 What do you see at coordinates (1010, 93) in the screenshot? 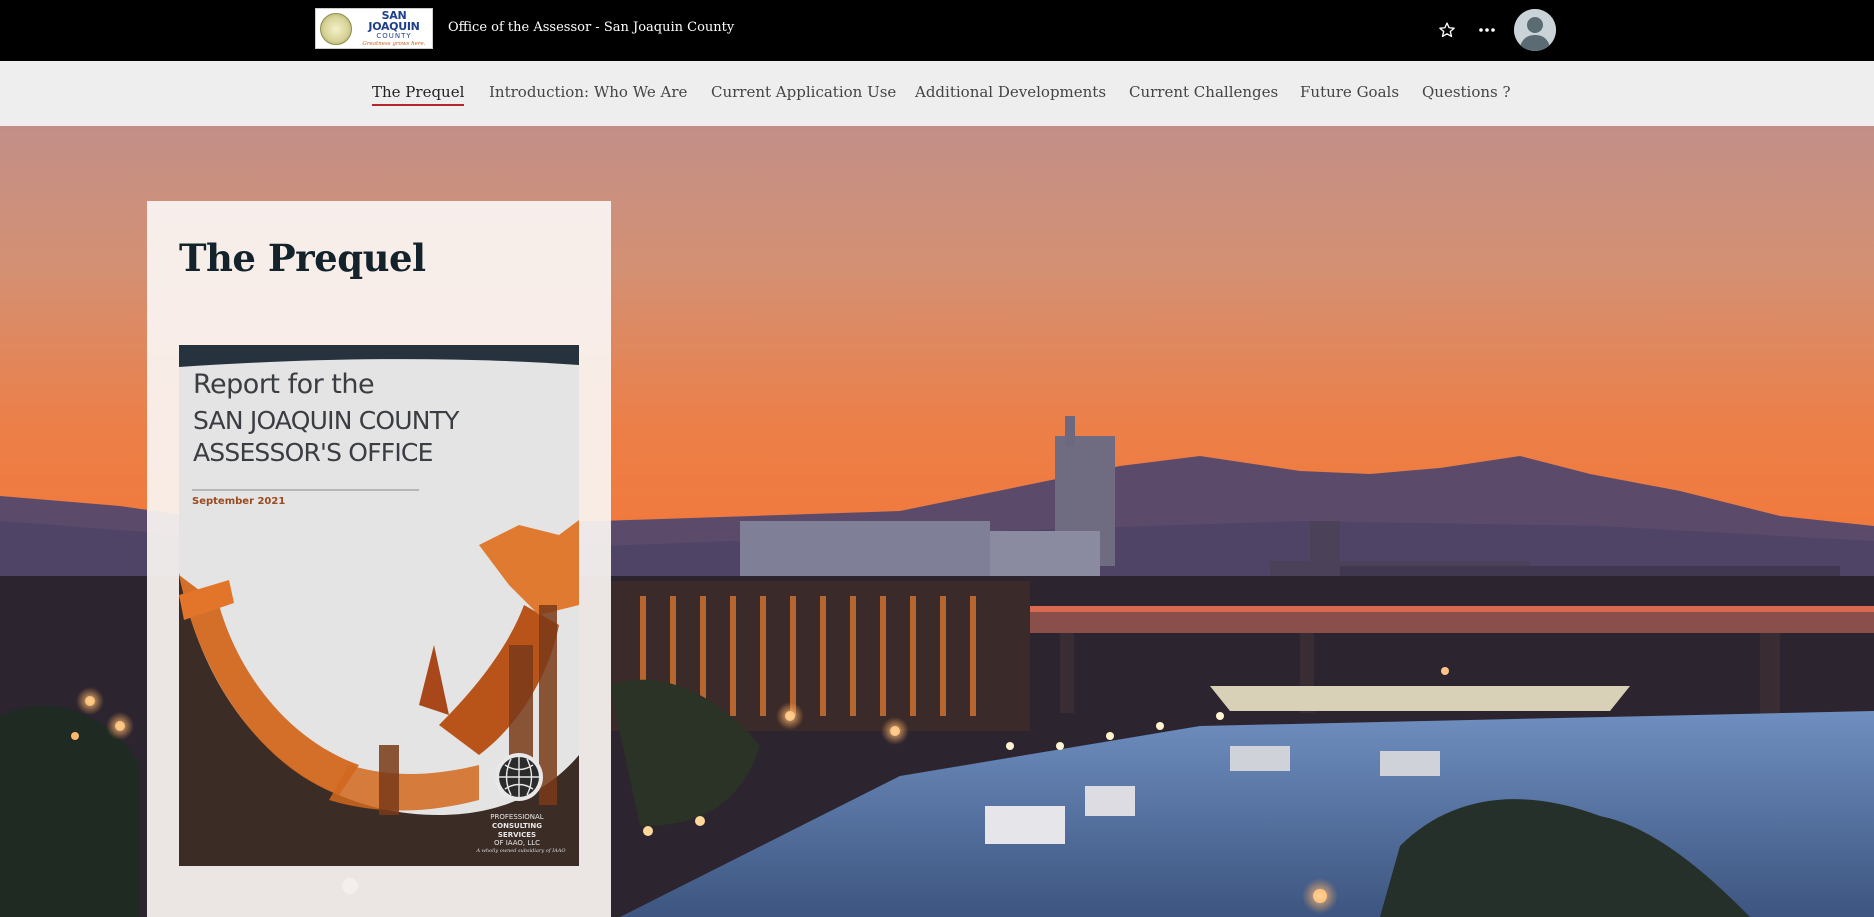
I see `nav-item-additional-developments: Additional Developments` at bounding box center [1010, 93].